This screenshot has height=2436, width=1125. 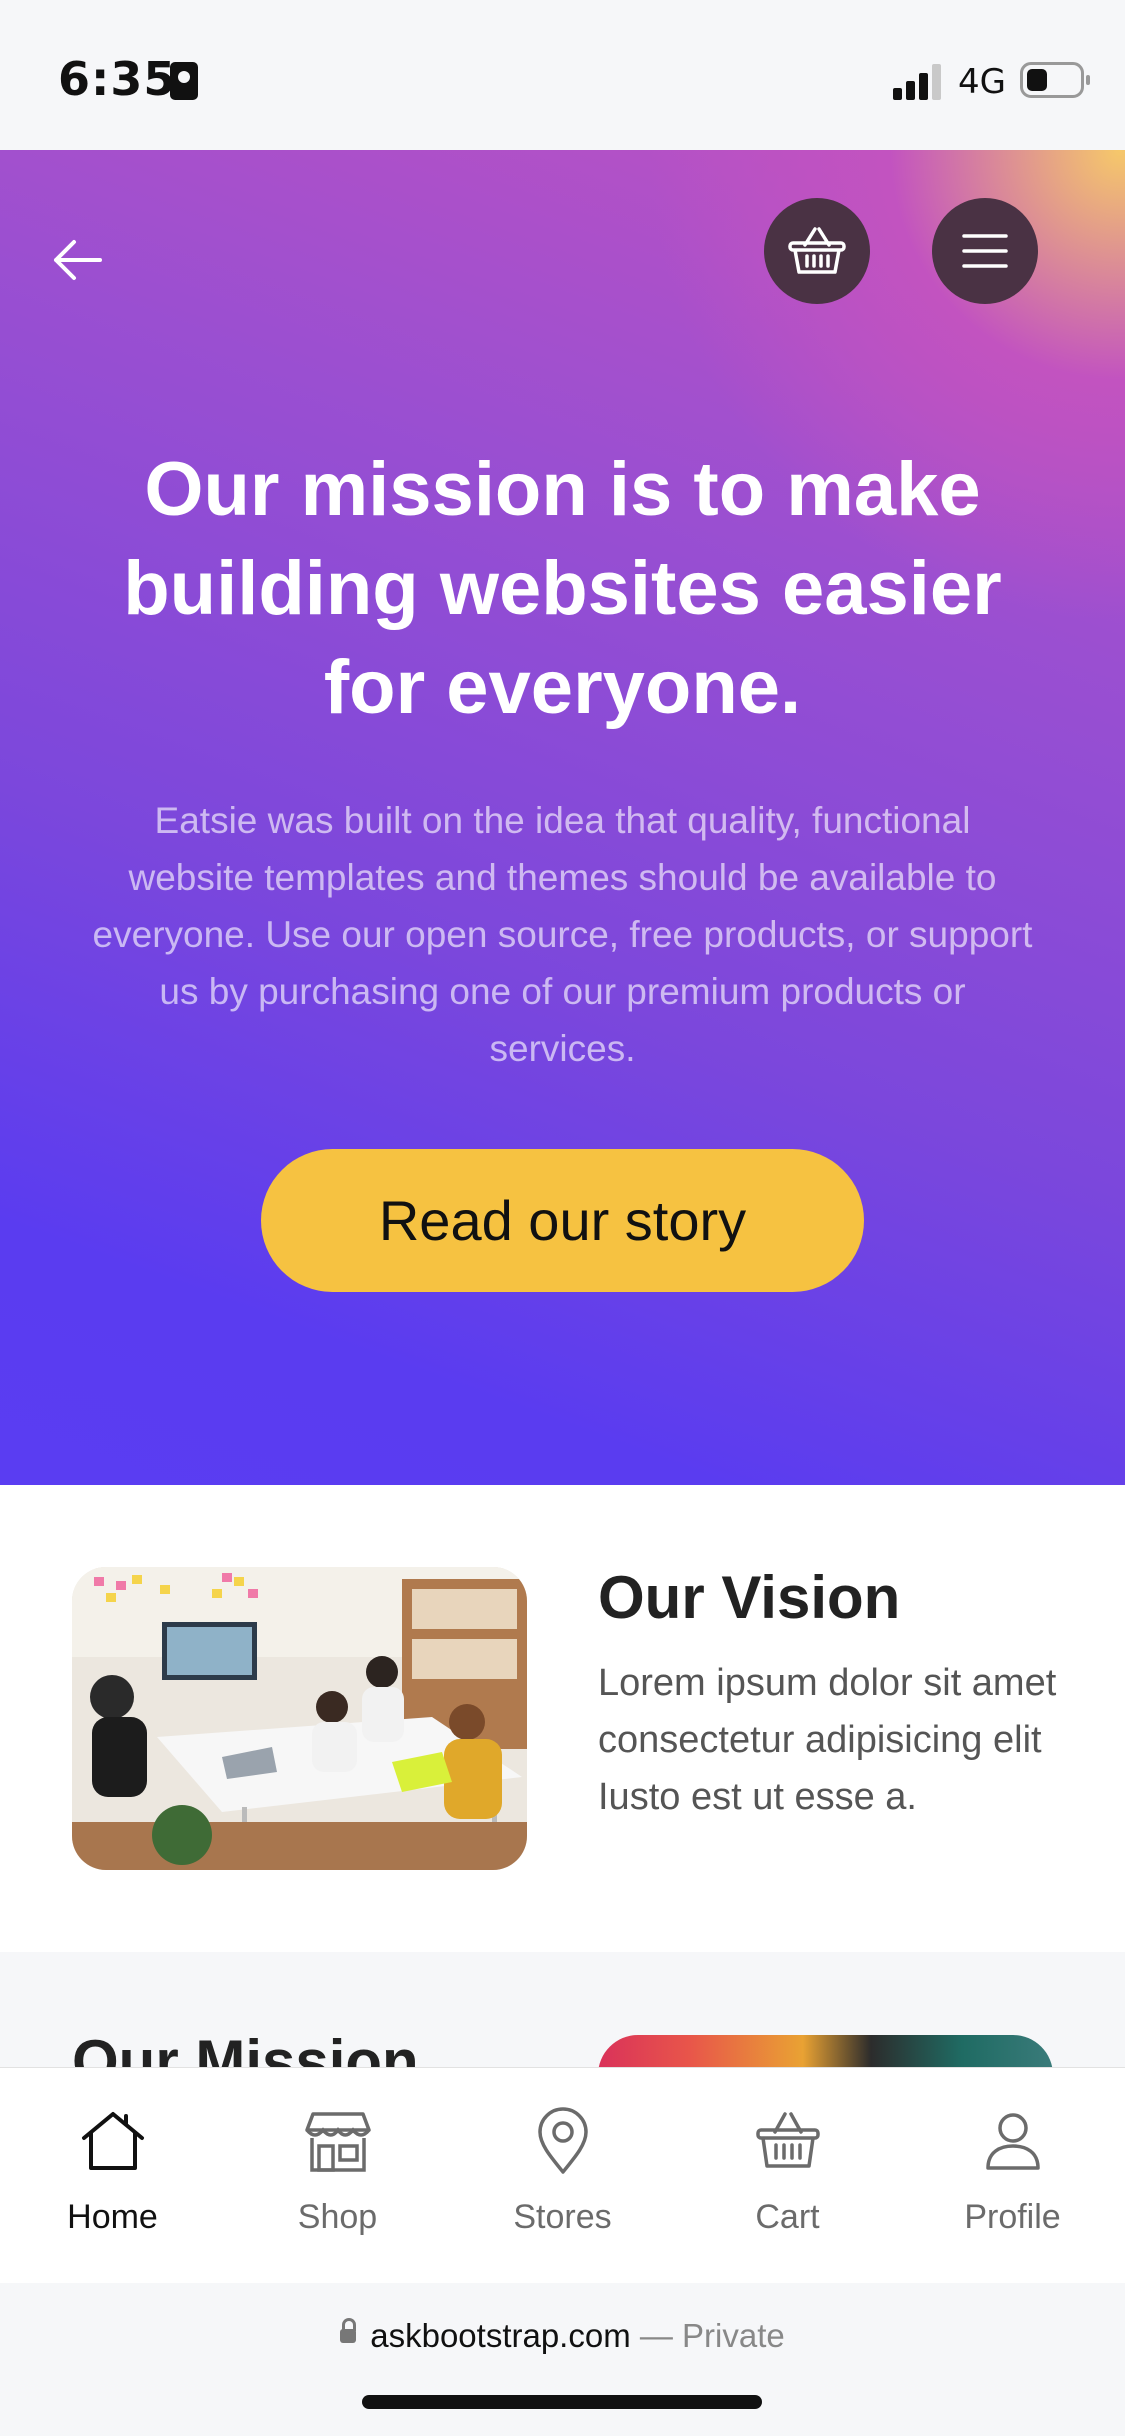 I want to click on nav-label-shop: Shop, so click(x=337, y=2217).